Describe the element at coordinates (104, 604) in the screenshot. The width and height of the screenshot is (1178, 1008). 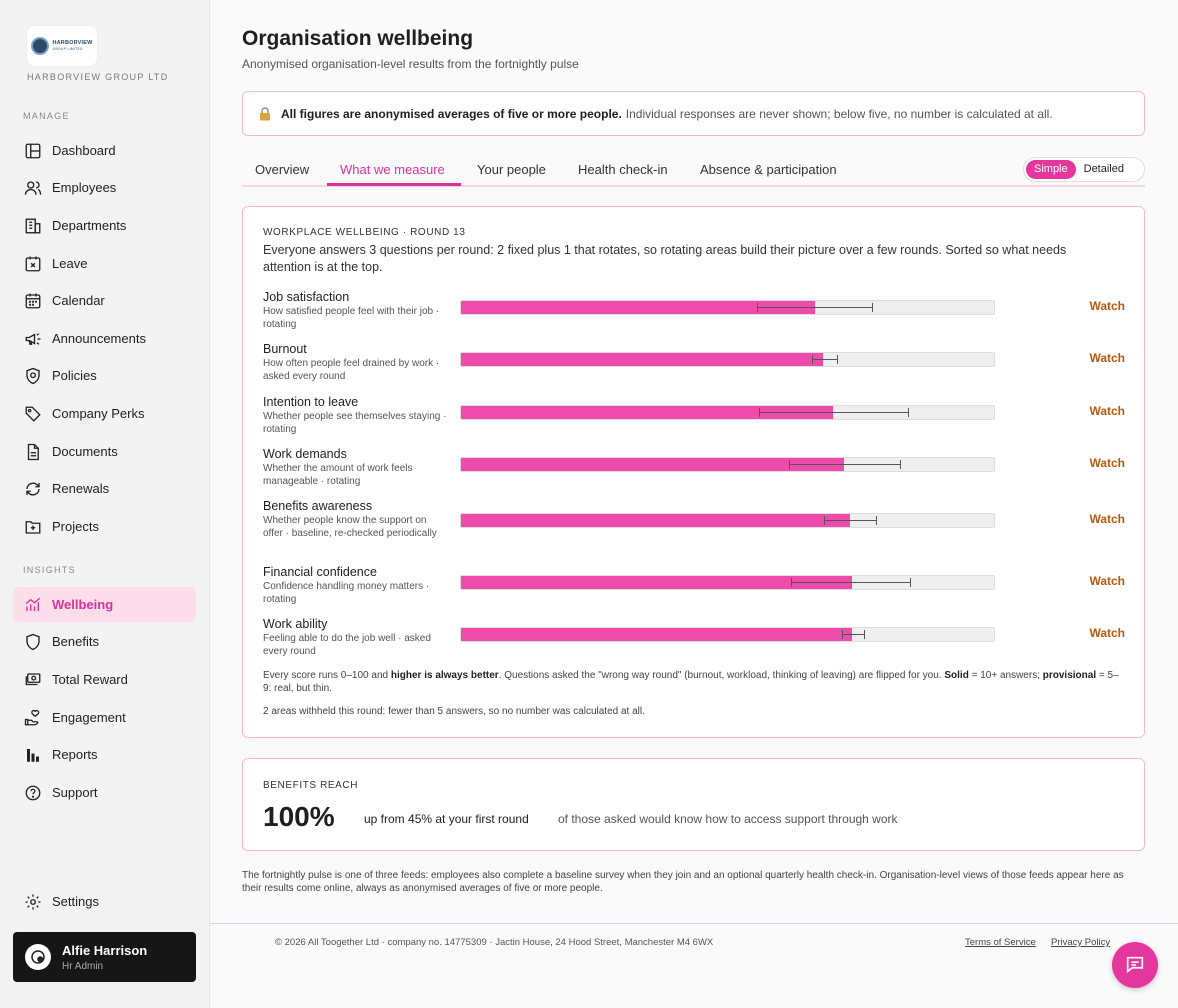
I see `sidebar-item-wellbeing: Wellbeing` at that location.